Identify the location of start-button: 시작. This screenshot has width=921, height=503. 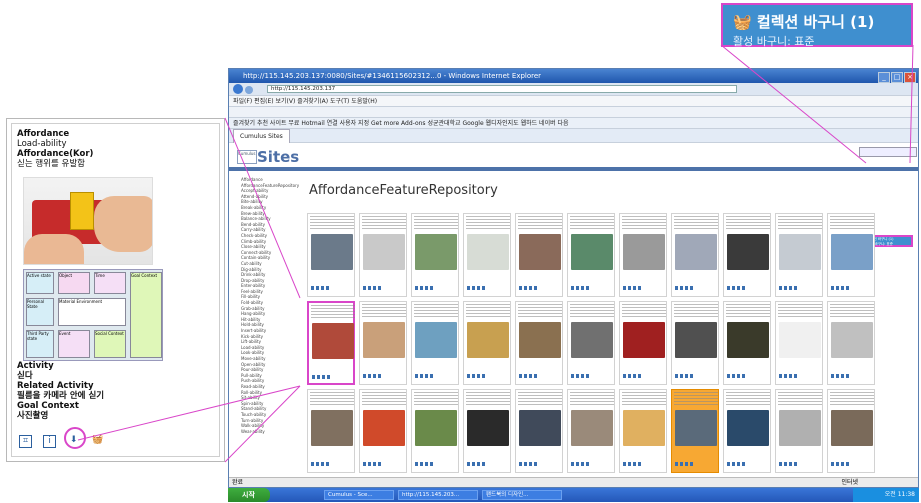
(249, 495).